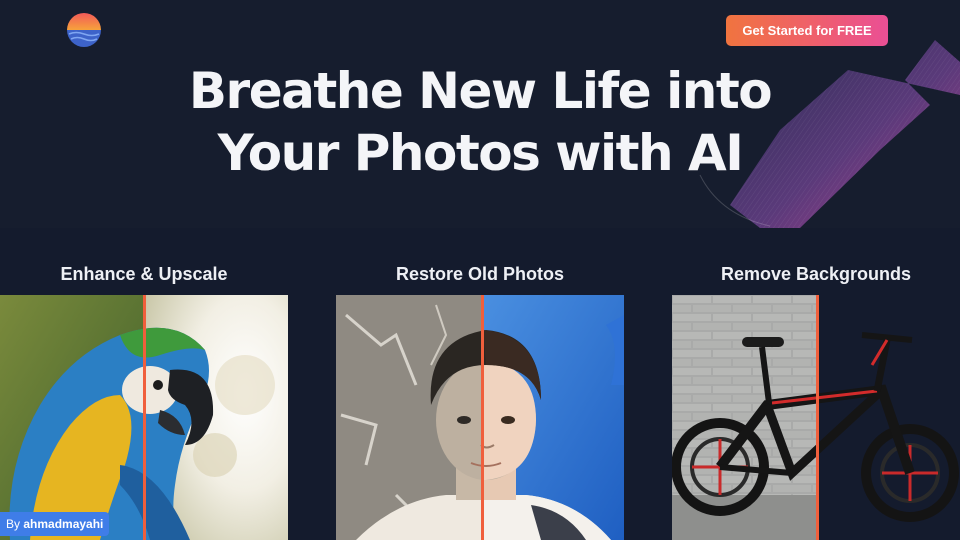 The height and width of the screenshot is (540, 960). What do you see at coordinates (816, 274) in the screenshot?
I see `feature-title-remove-bg: Remove Backgrounds` at bounding box center [816, 274].